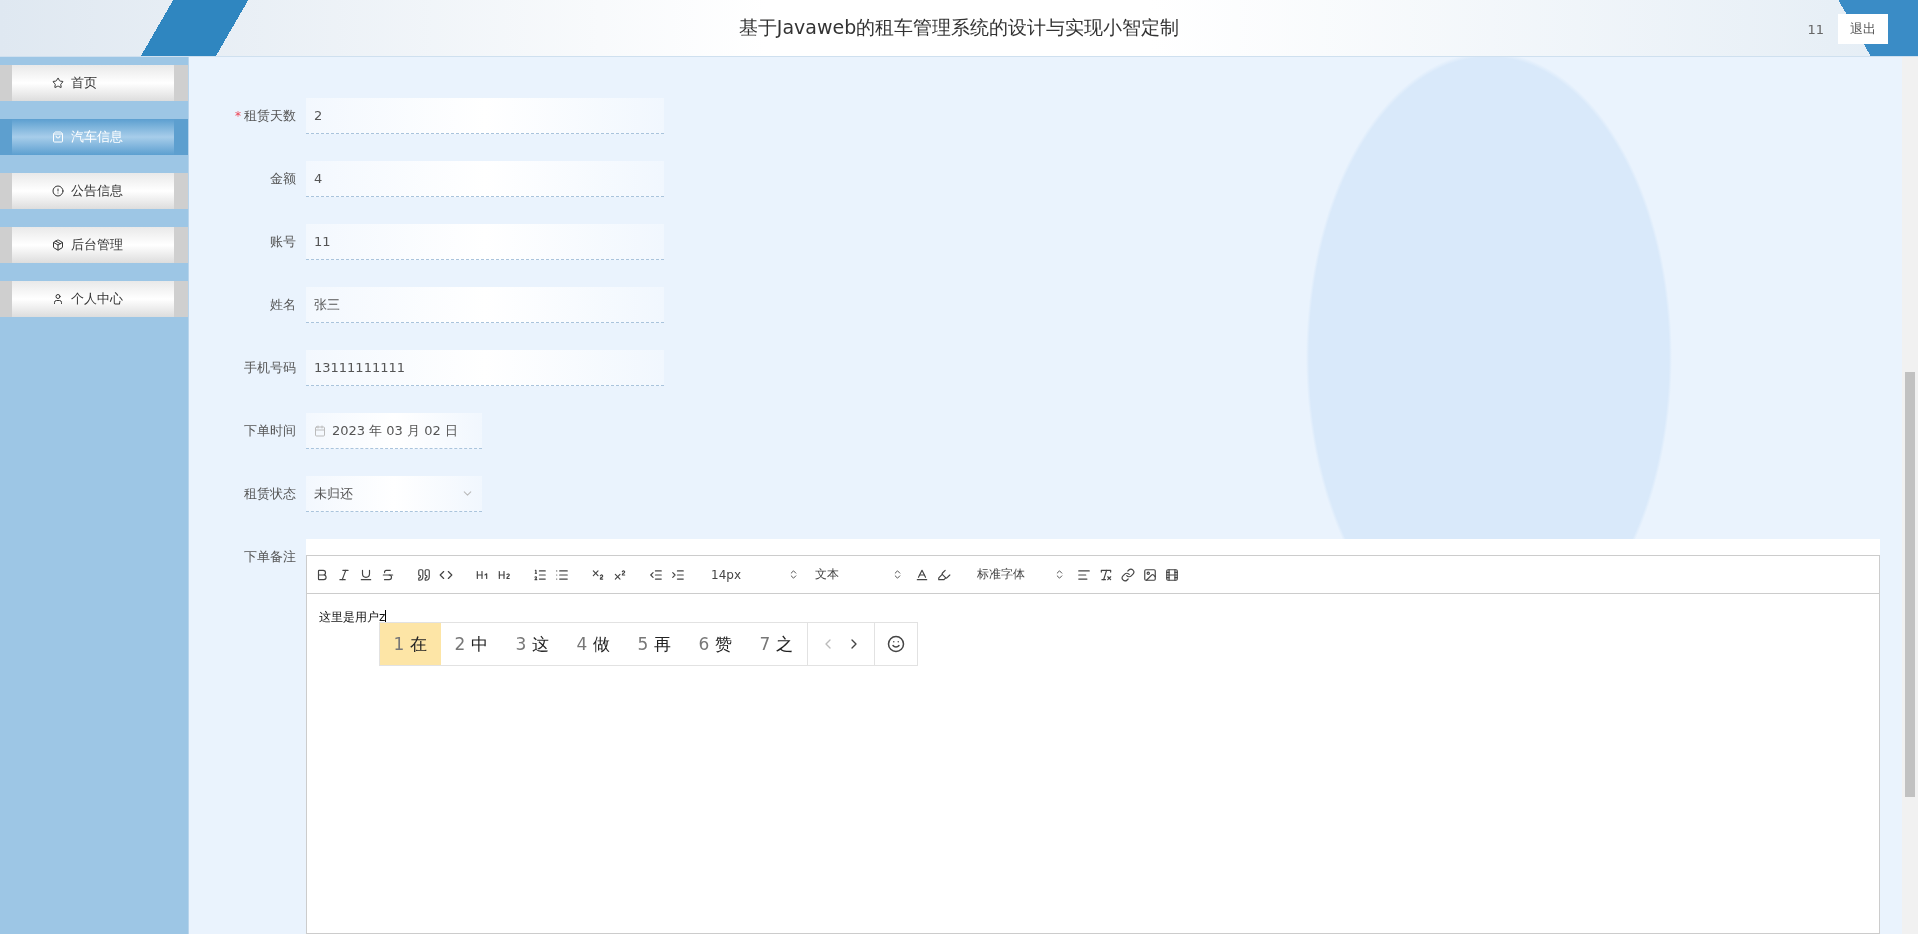 Image resolution: width=1918 pixels, height=934 pixels. What do you see at coordinates (410, 644) in the screenshot?
I see `ime-candidate: 1 在` at bounding box center [410, 644].